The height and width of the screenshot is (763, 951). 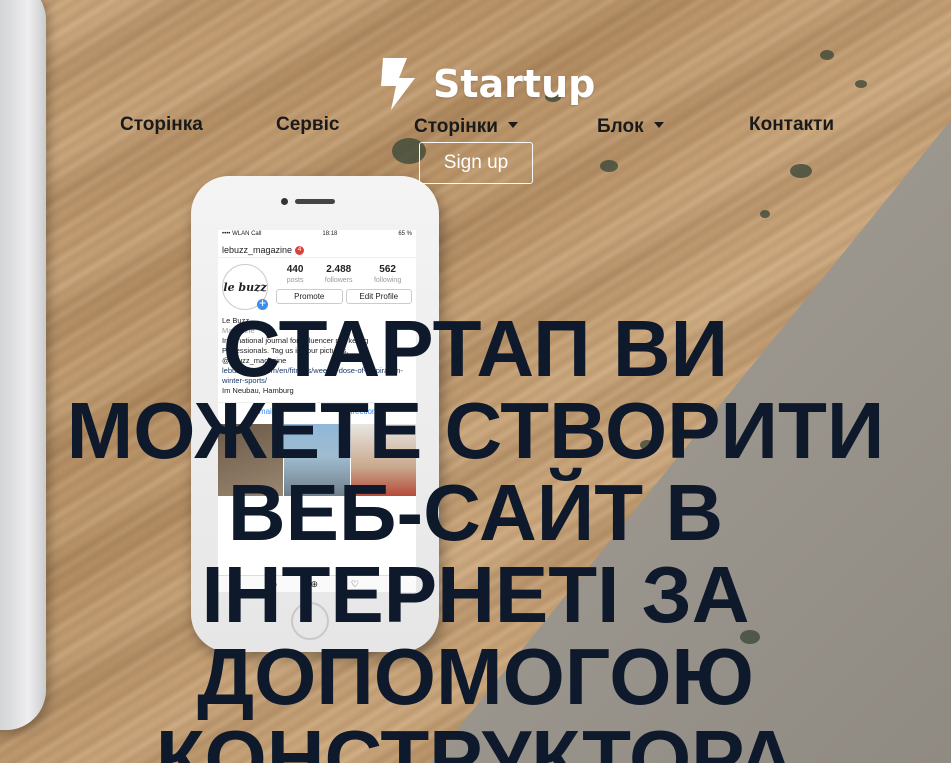 What do you see at coordinates (23, 365) in the screenshot?
I see `laptop-edge` at bounding box center [23, 365].